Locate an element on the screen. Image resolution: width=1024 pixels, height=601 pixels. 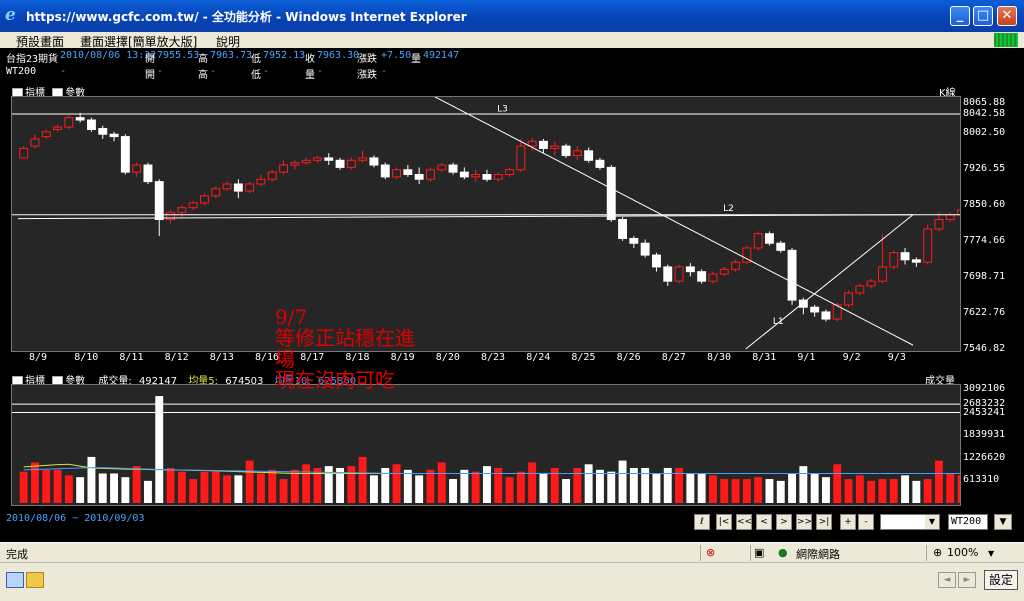
code-dropdown-button: ▼ is located at coordinates (1003, 522).